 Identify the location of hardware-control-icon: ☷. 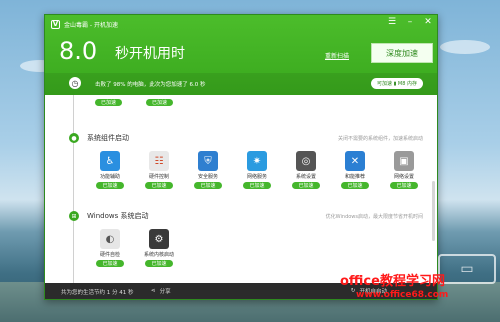
(159, 161).